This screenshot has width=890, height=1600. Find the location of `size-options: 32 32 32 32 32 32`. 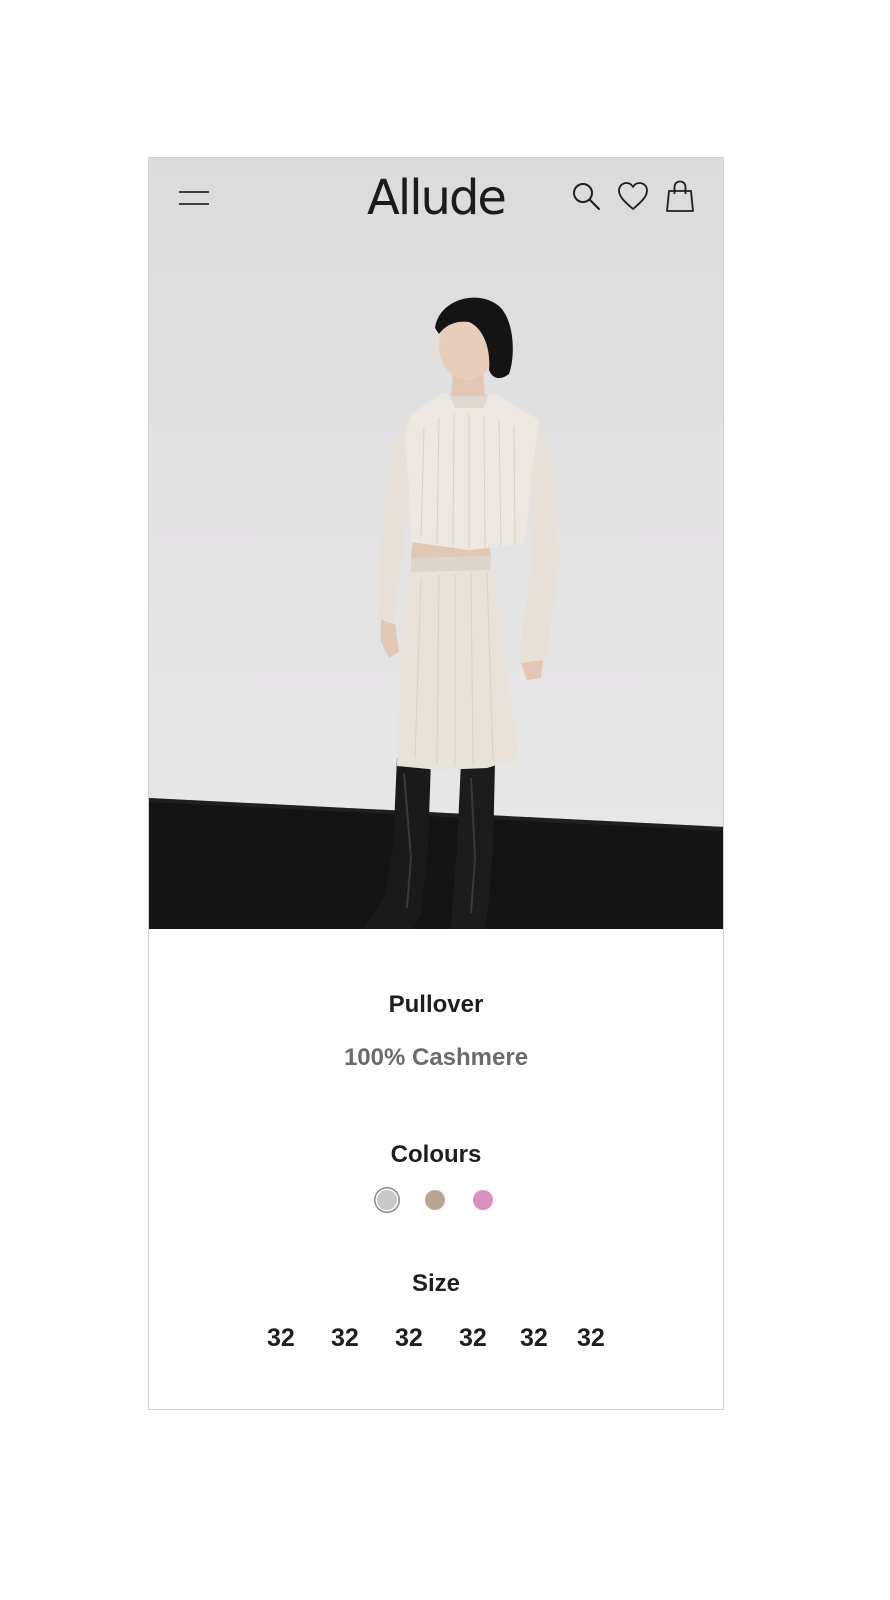

size-options: 32 32 32 32 32 32 is located at coordinates (437, 1340).